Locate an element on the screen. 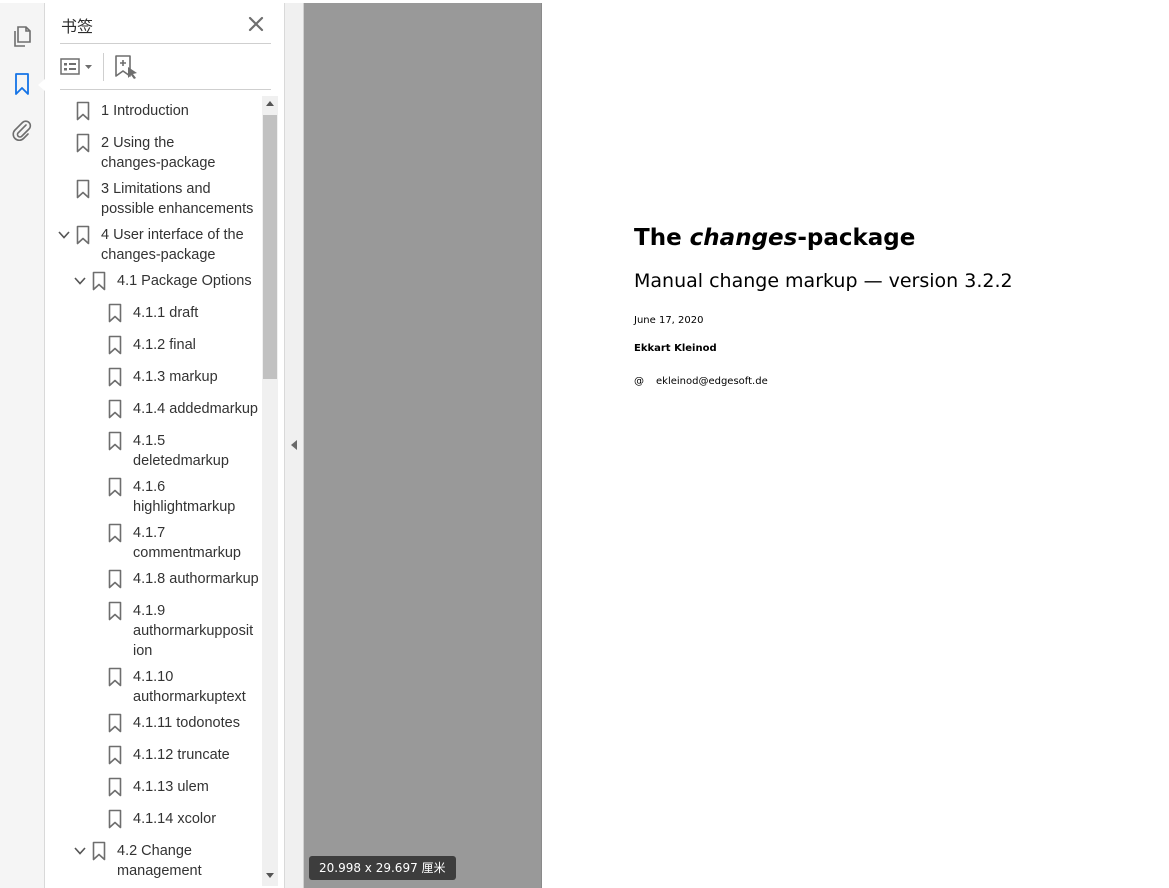 Image resolution: width=1169 pixels, height=888 pixels. options-menu-button is located at coordinates (78, 67).